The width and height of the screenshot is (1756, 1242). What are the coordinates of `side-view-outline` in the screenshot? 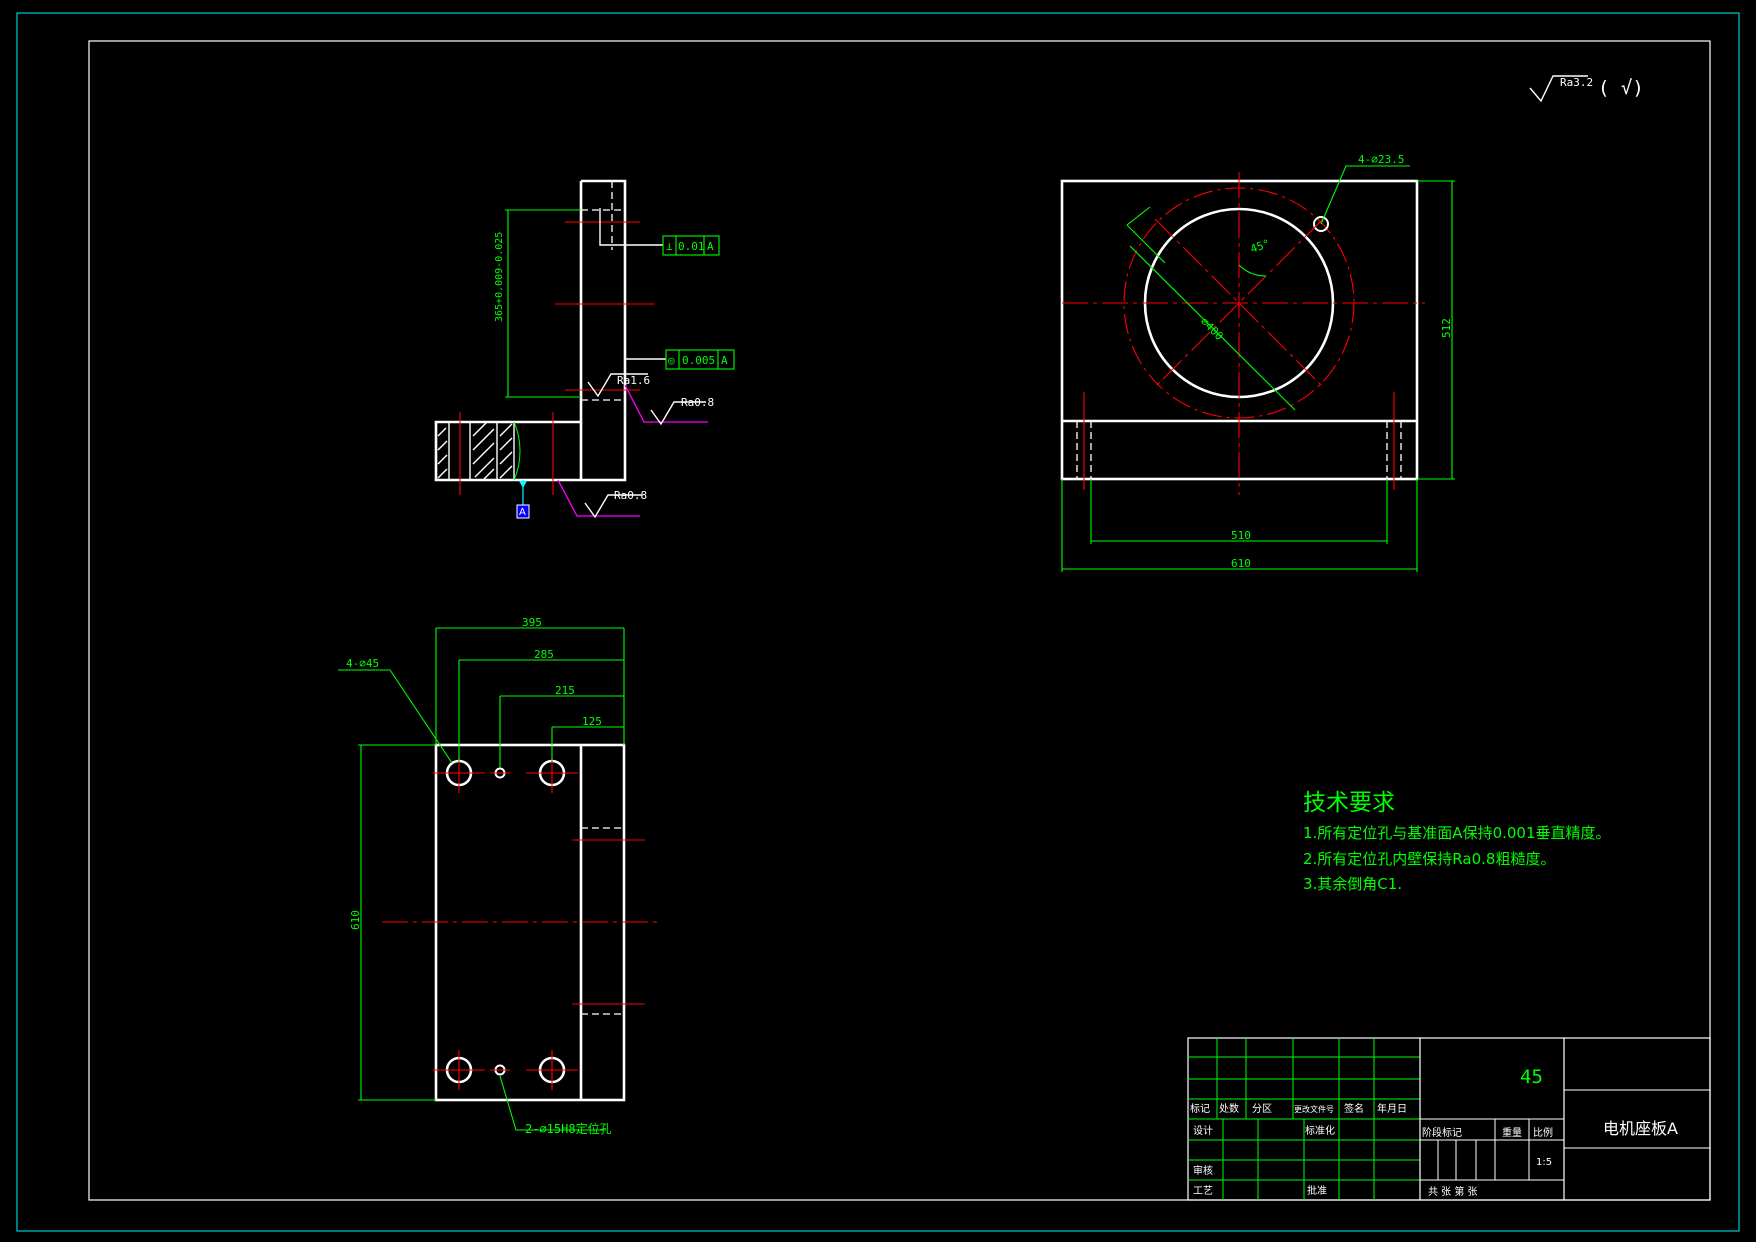 It's located at (530, 330).